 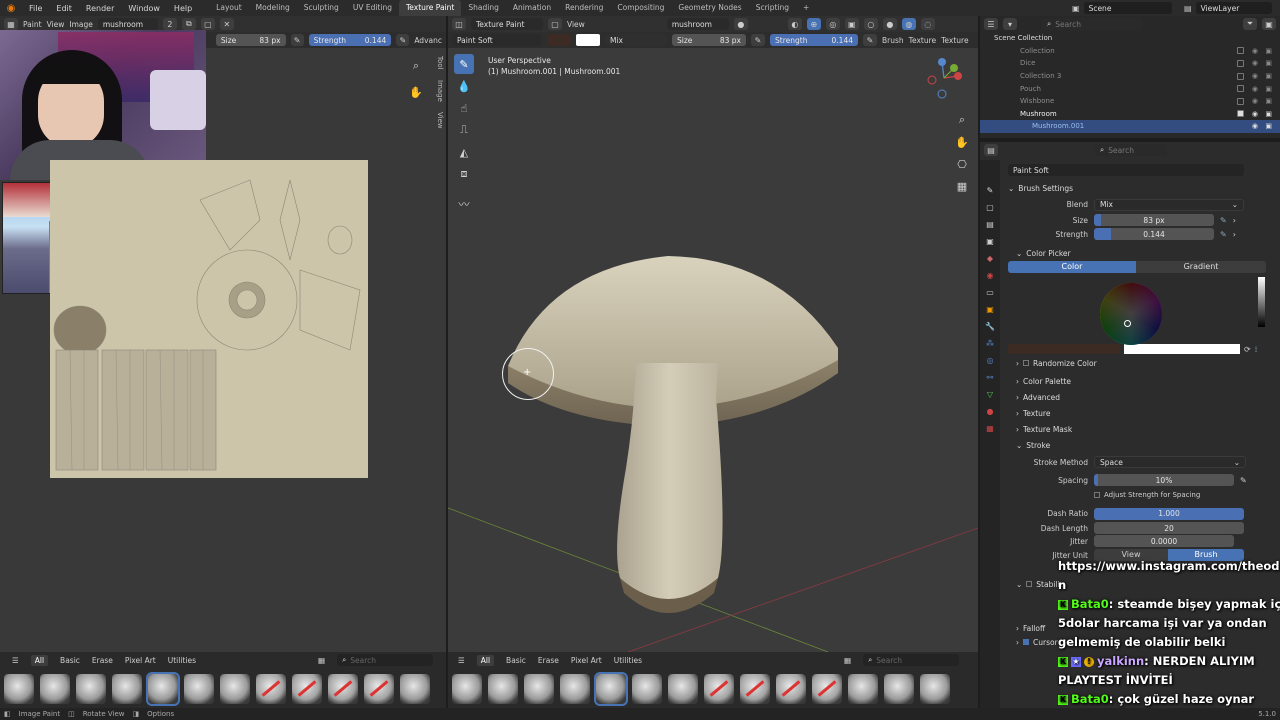 I want to click on outliner-row-collection: Collection ◉ ▣, so click(x=1130, y=51).